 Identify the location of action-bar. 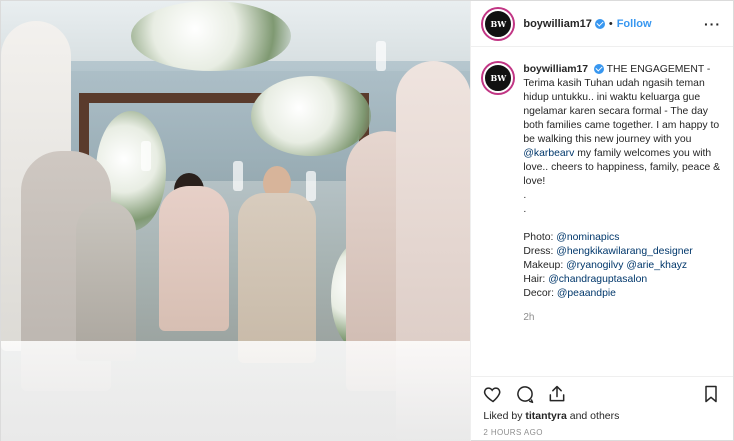
(602, 393).